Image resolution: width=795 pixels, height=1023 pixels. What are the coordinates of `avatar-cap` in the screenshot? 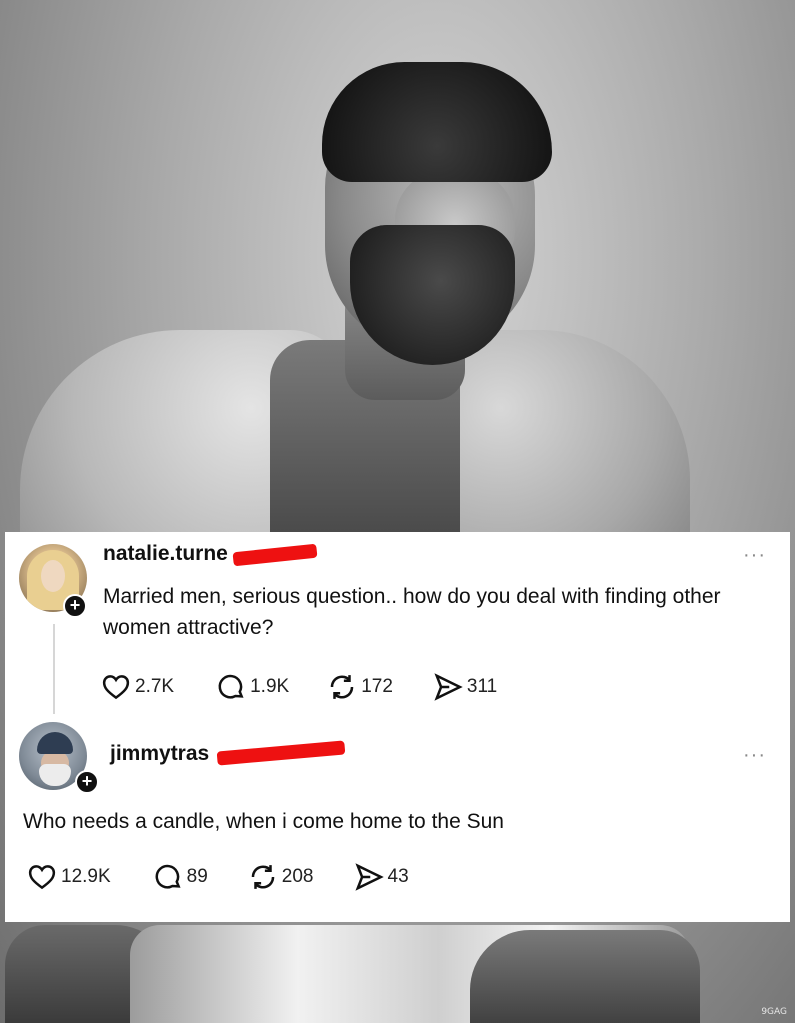 It's located at (55, 743).